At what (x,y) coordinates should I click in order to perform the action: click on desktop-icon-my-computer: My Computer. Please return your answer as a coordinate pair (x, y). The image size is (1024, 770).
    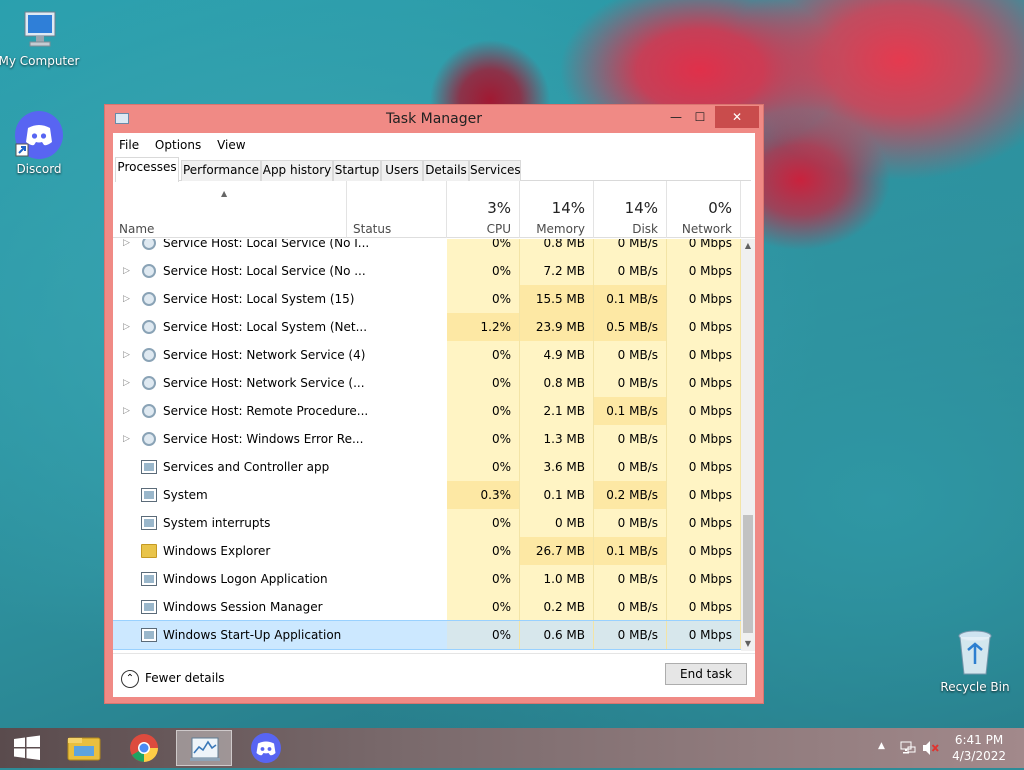
    Looking at the image, I should click on (40, 38).